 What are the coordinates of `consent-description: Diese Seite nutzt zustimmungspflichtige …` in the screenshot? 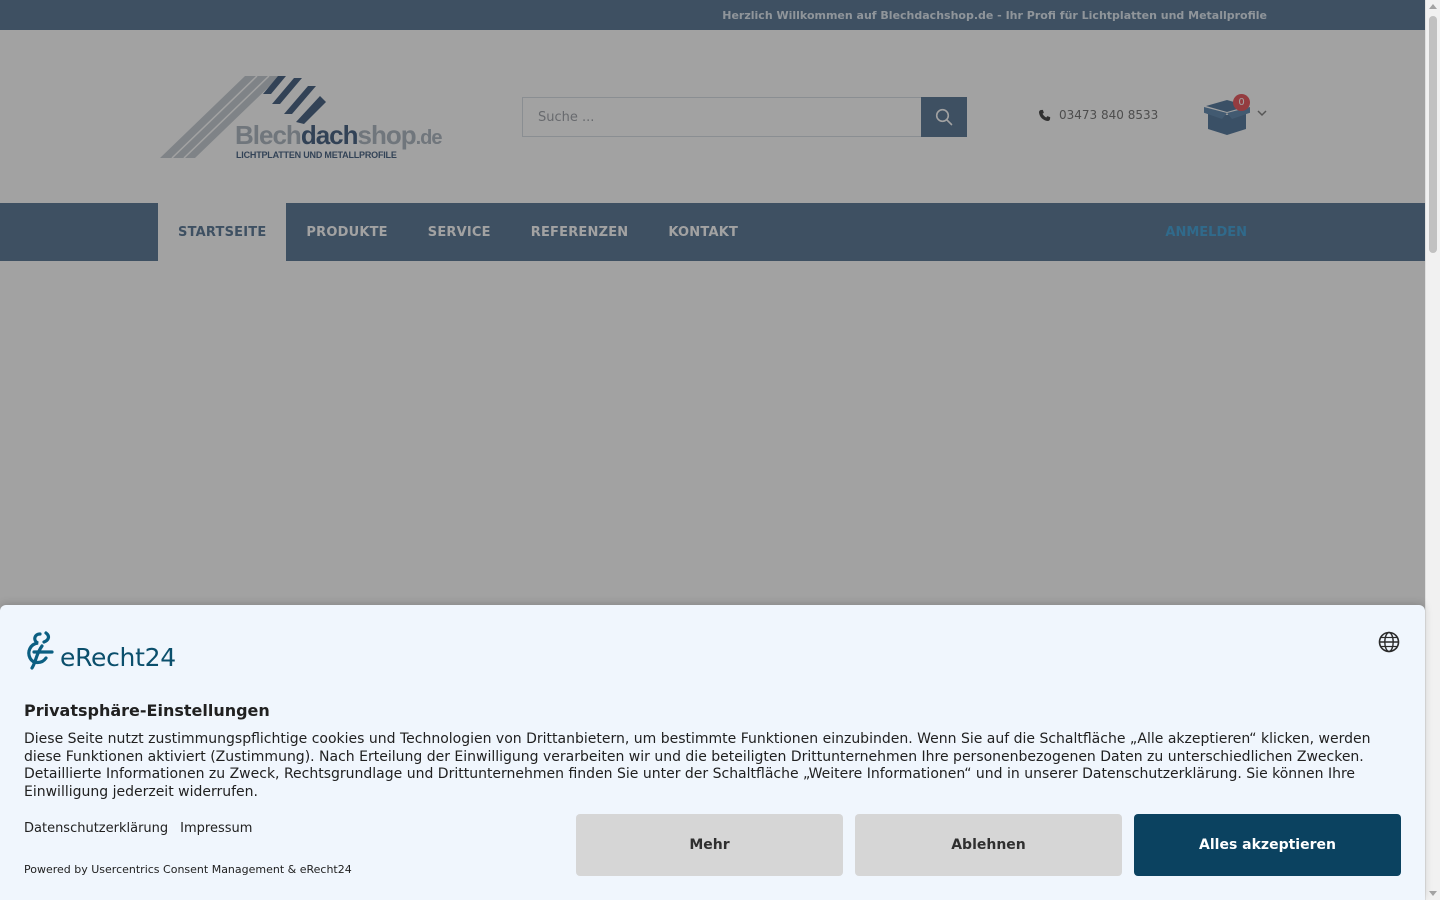 It's located at (697, 765).